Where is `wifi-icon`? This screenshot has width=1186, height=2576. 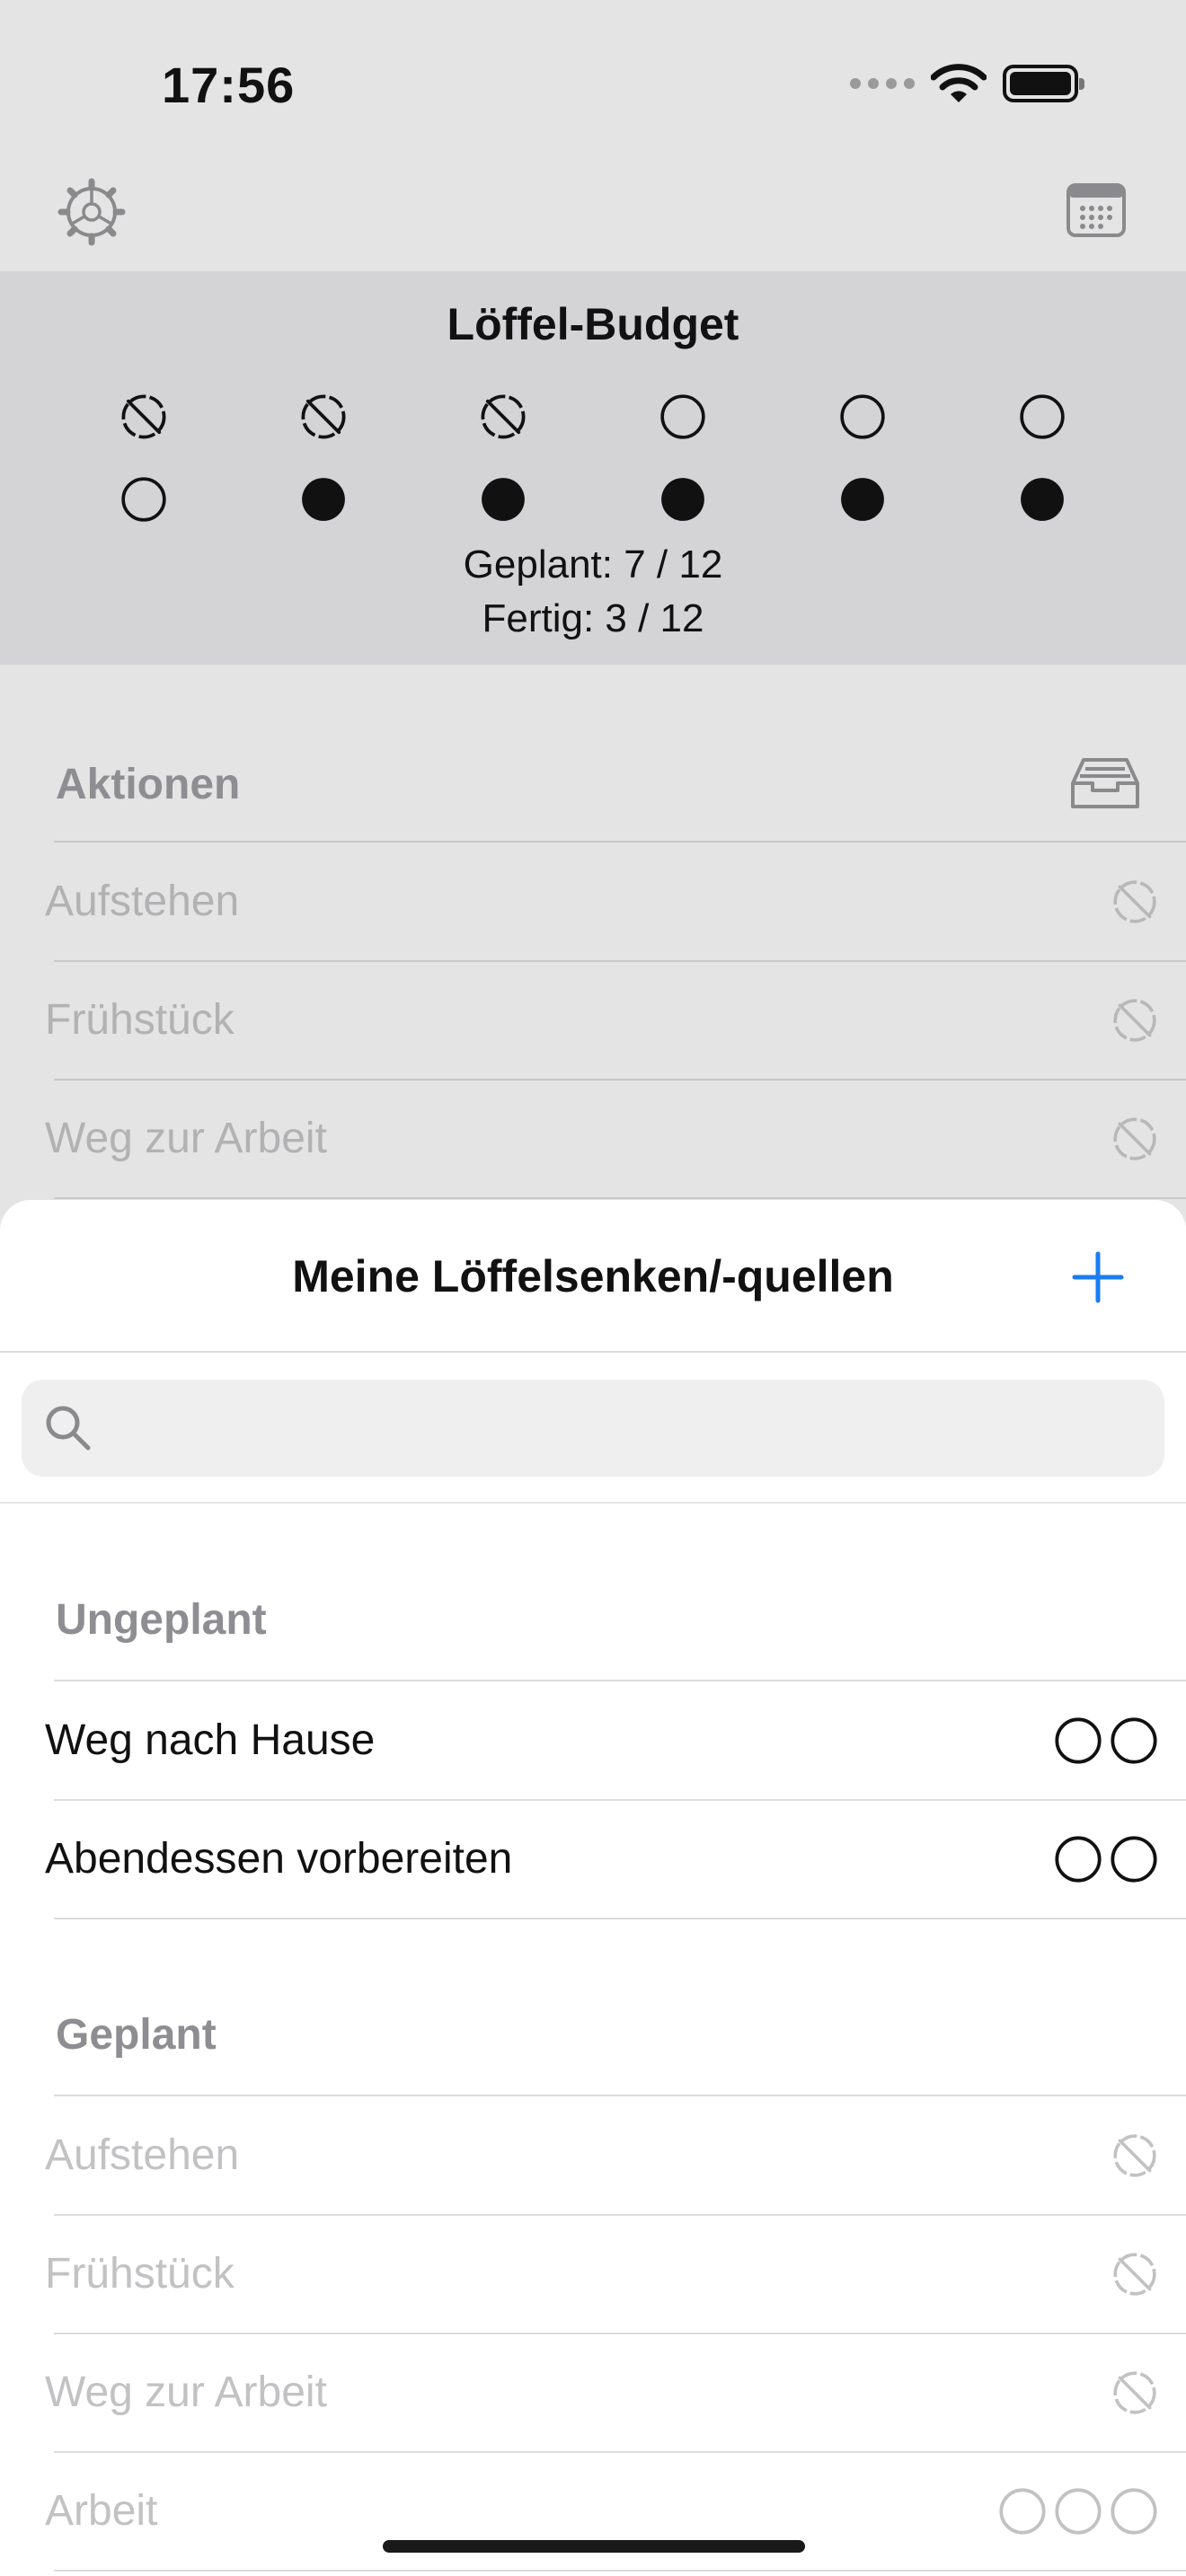 wifi-icon is located at coordinates (959, 83).